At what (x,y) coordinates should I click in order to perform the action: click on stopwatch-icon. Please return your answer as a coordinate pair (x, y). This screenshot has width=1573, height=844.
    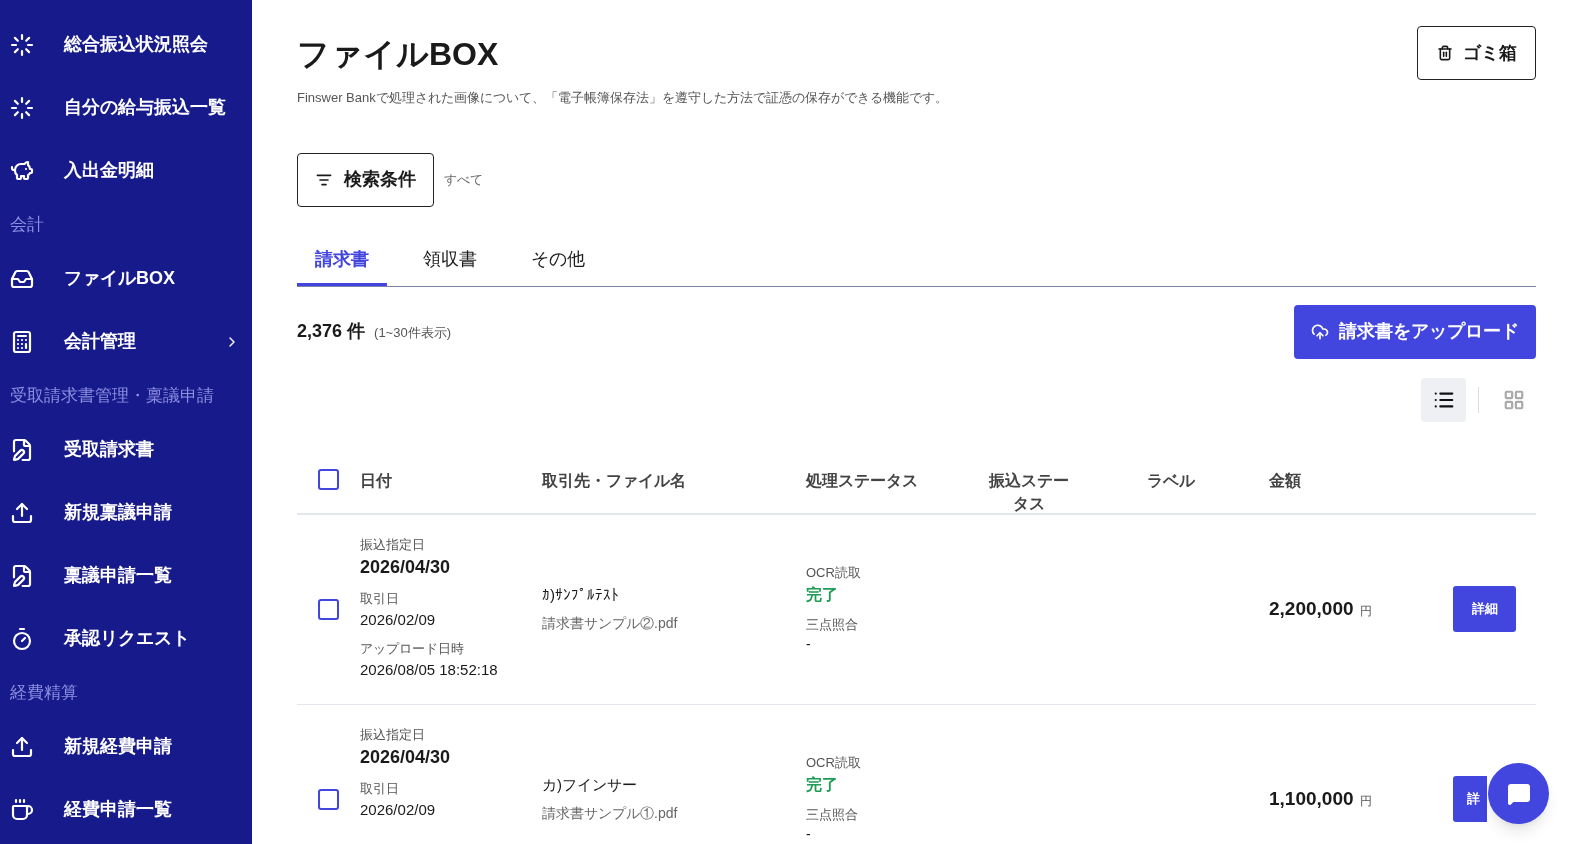
    Looking at the image, I should click on (22, 638).